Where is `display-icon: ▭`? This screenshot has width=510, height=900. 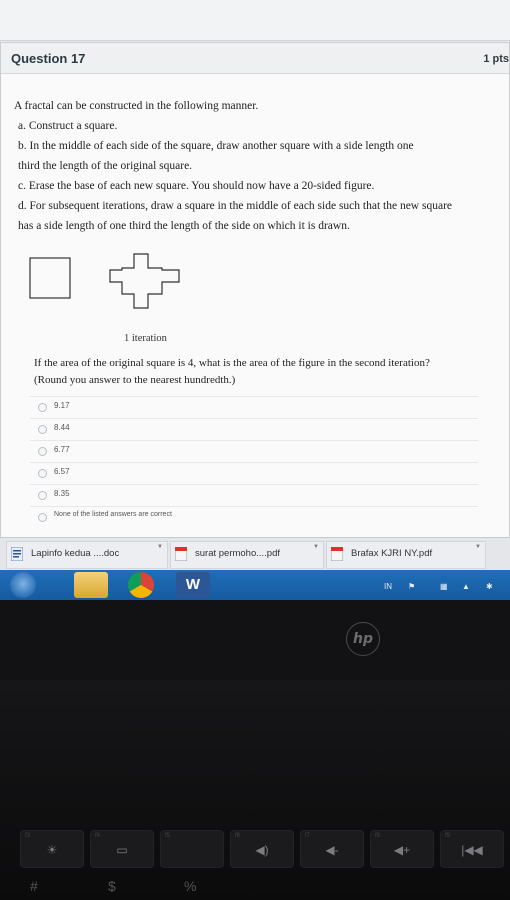
display-icon: ▭ is located at coordinates (122, 850).